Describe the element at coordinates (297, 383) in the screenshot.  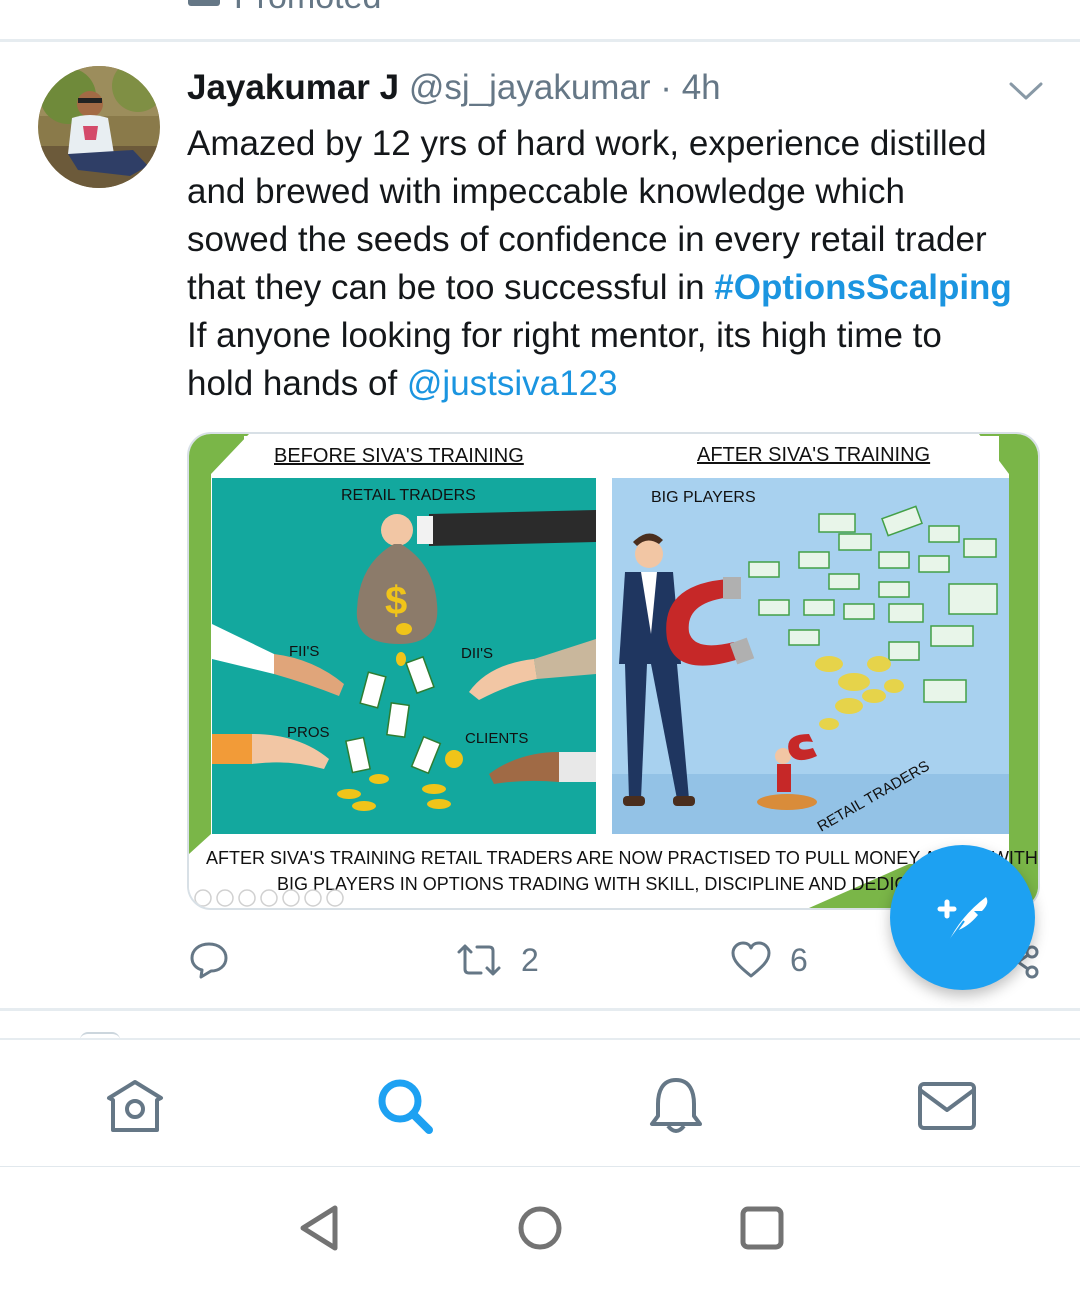
I see `tweet-text-segment: hold hands of` at that location.